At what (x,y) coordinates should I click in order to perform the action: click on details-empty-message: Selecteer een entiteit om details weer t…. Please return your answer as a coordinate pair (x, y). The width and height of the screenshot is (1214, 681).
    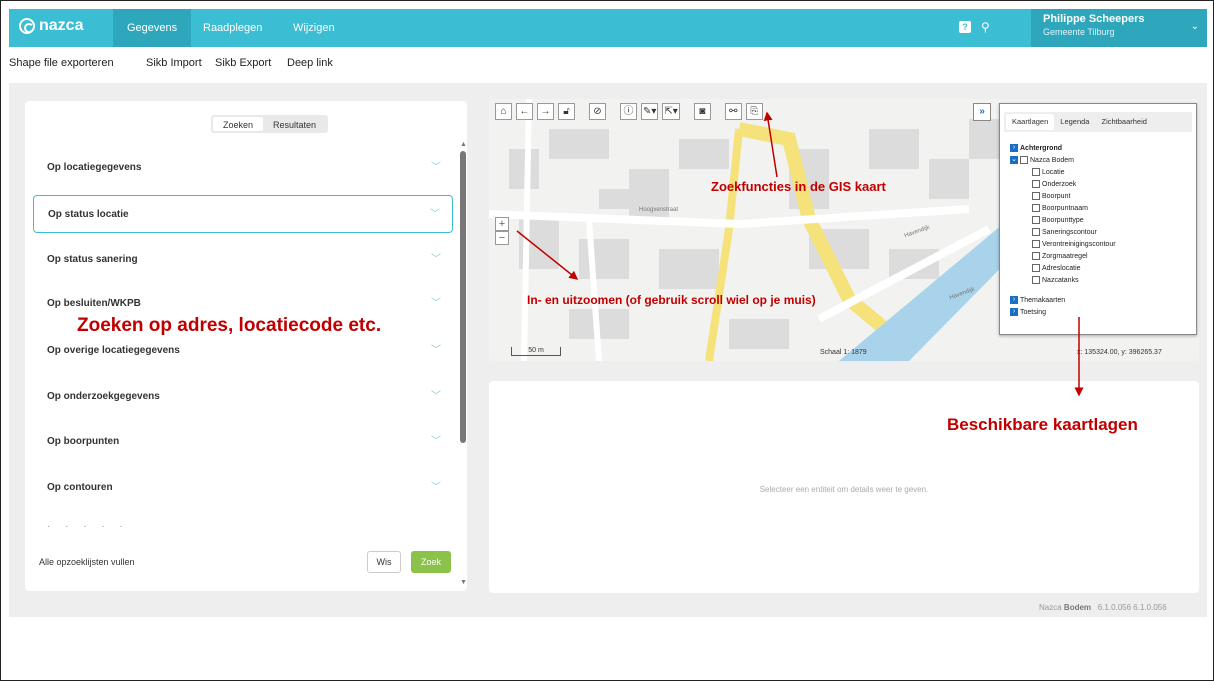
    Looking at the image, I should click on (844, 489).